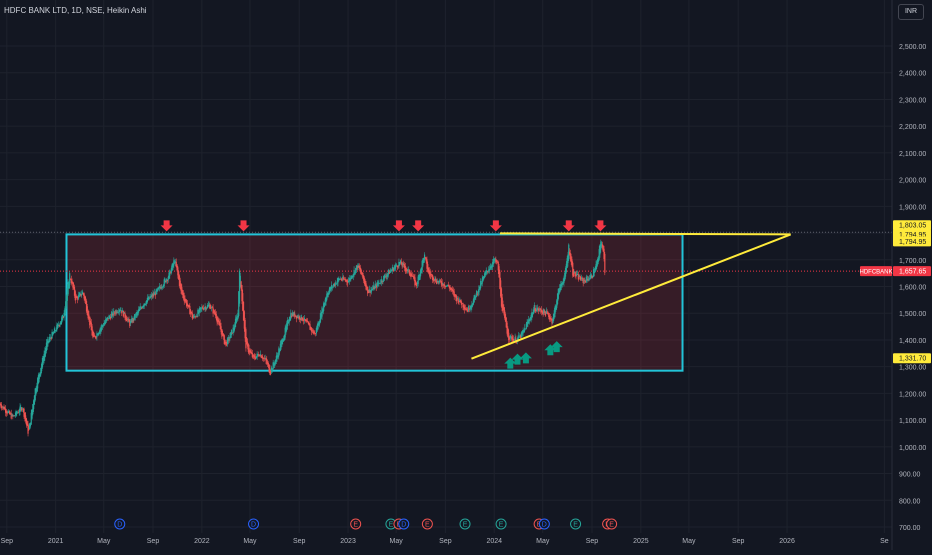  What do you see at coordinates (202, 541) in the screenshot?
I see `x-tick-label: 2022` at bounding box center [202, 541].